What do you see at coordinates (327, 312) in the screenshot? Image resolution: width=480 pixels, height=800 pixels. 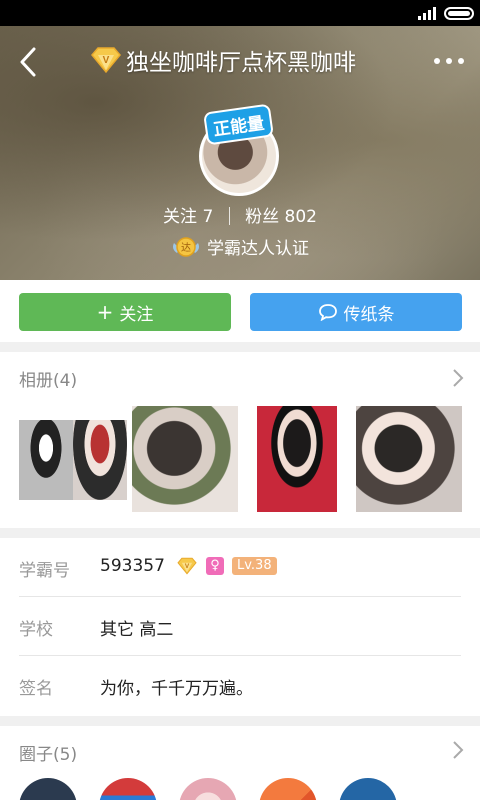 I see `chat-bubble-icon` at bounding box center [327, 312].